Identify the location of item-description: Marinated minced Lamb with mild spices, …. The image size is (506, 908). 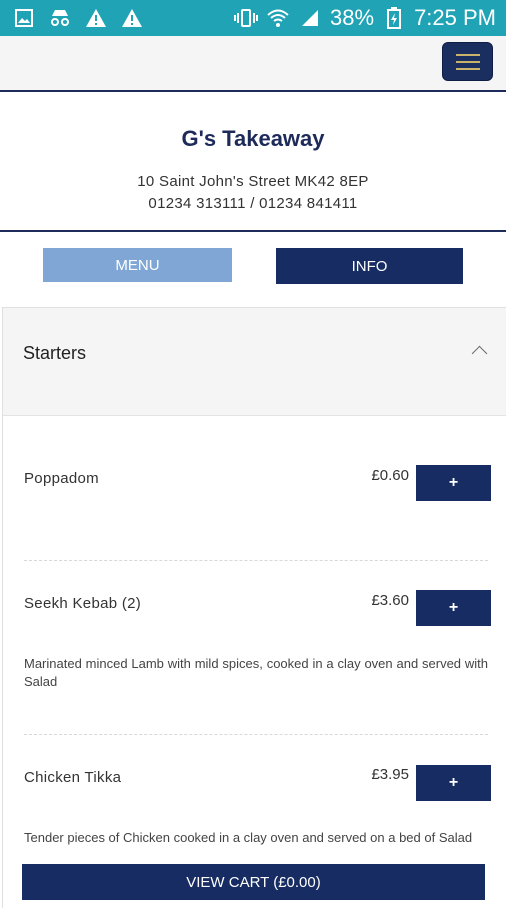
(256, 672).